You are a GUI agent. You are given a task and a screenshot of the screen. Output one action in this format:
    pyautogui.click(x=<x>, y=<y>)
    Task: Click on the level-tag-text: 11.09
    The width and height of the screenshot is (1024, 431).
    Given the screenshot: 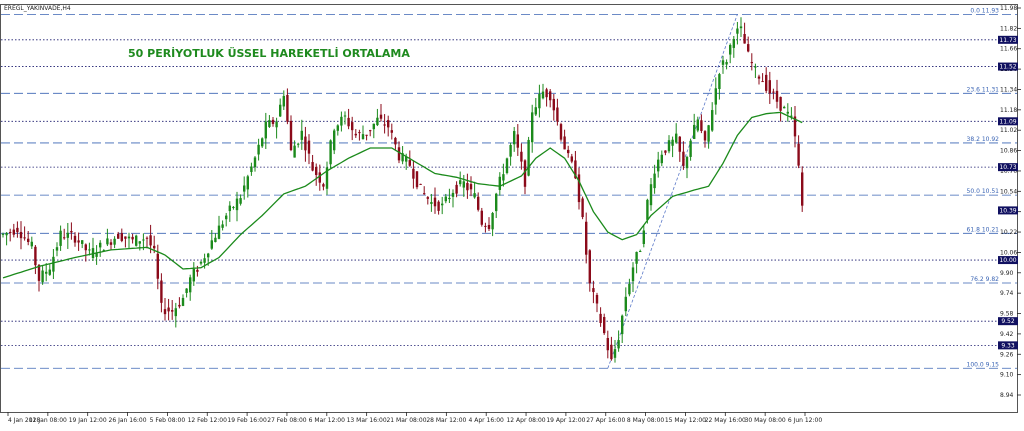 What is the action you would take?
    pyautogui.click(x=1007, y=121)
    